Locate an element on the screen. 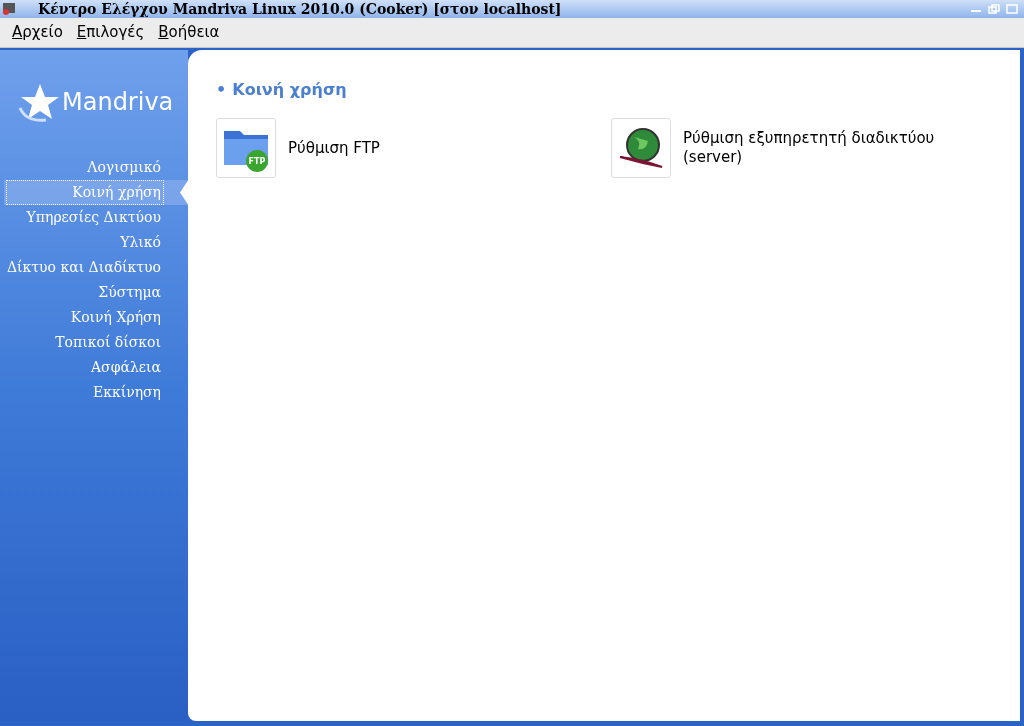  logo-text: Mandriva is located at coordinates (118, 101).